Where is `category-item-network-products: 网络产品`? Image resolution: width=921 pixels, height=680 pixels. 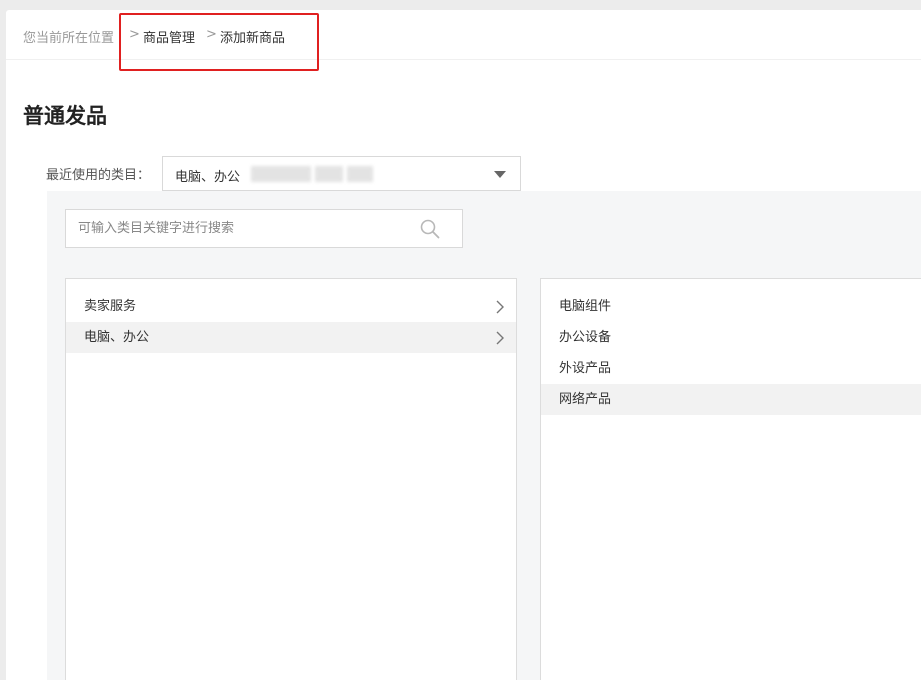 category-item-network-products: 网络产品 is located at coordinates (731, 399).